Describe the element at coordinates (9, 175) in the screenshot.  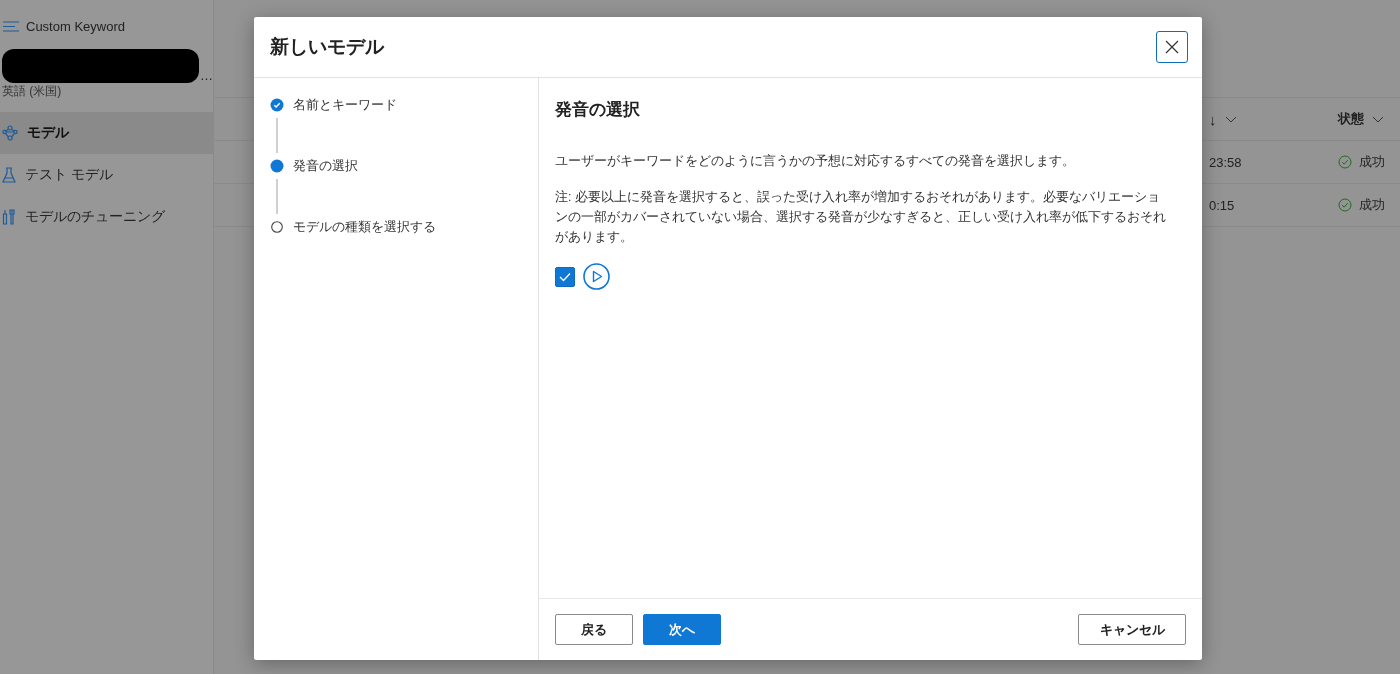
I see `flask-icon` at that location.